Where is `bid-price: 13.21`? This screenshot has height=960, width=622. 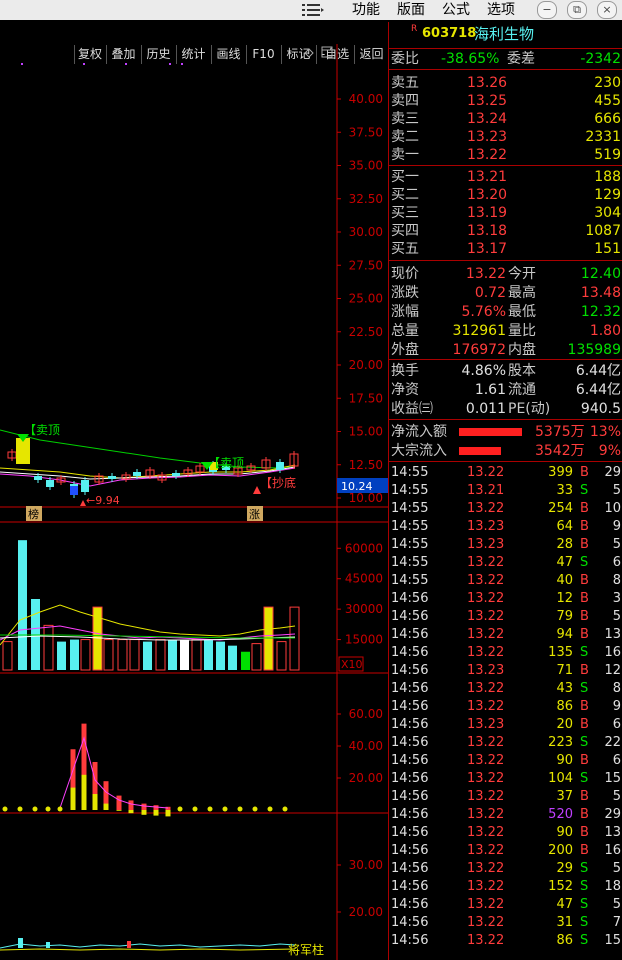 bid-price: 13.21 is located at coordinates (487, 177).